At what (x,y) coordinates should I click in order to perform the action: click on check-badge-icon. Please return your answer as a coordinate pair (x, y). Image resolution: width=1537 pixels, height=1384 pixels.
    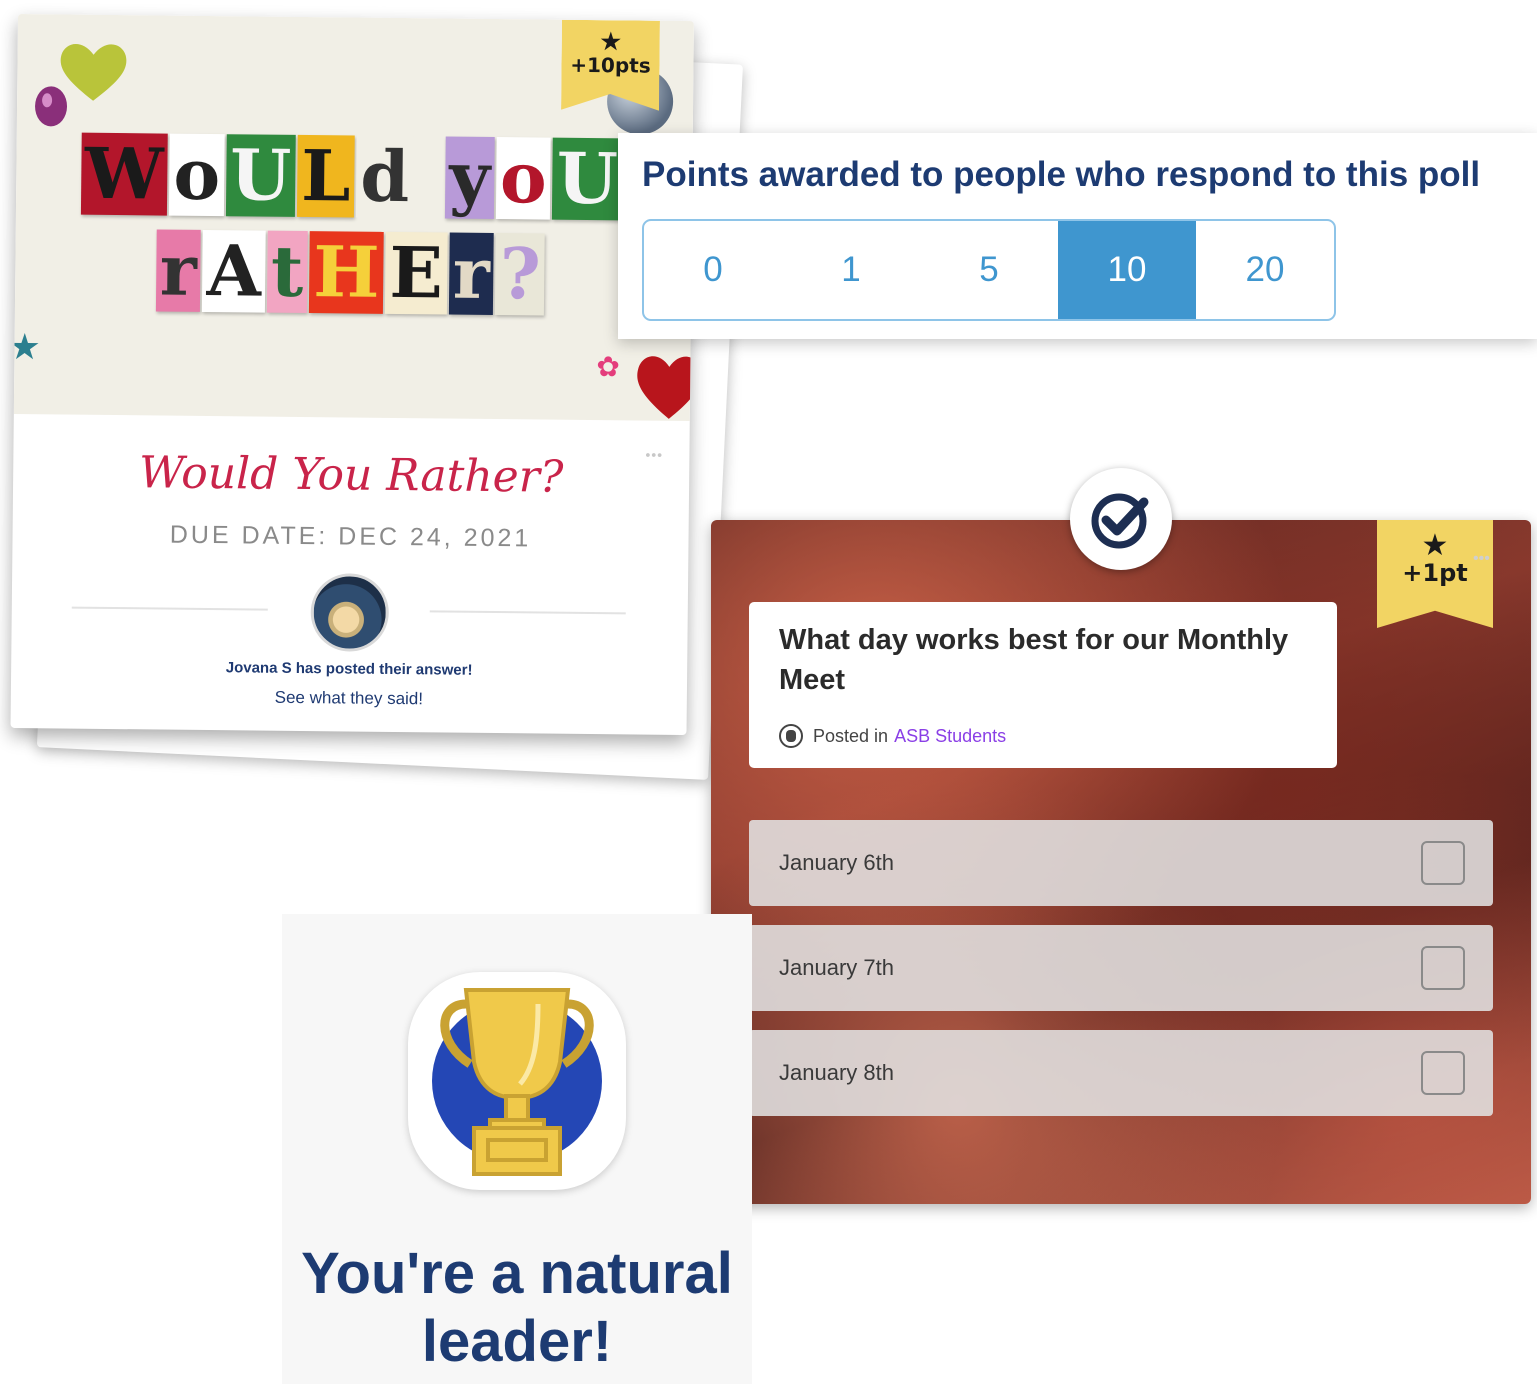
    Looking at the image, I should click on (1120, 521).